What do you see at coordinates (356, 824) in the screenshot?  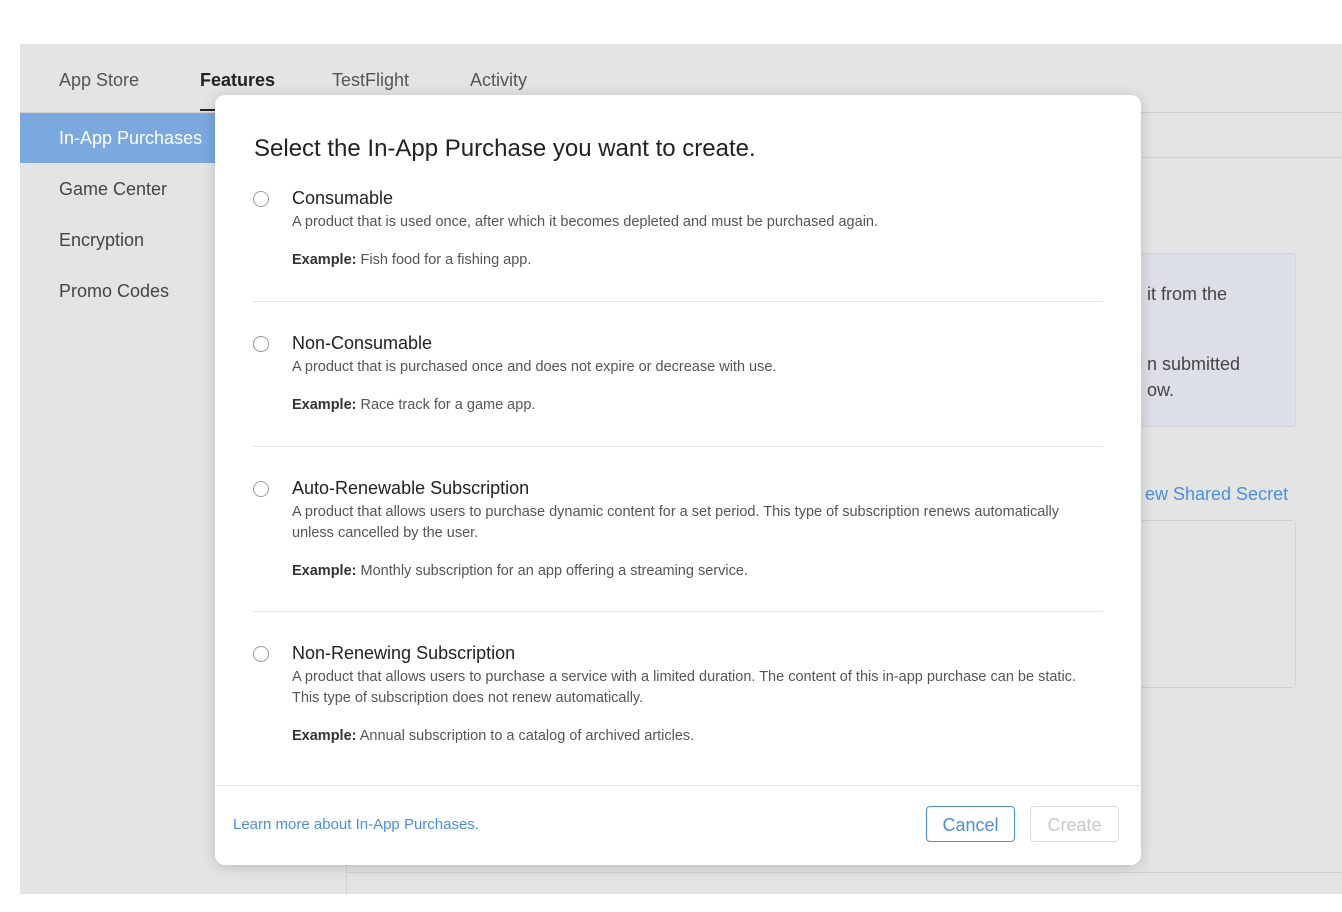 I see `learn-more-link: Learn more about In-App Purchases.` at bounding box center [356, 824].